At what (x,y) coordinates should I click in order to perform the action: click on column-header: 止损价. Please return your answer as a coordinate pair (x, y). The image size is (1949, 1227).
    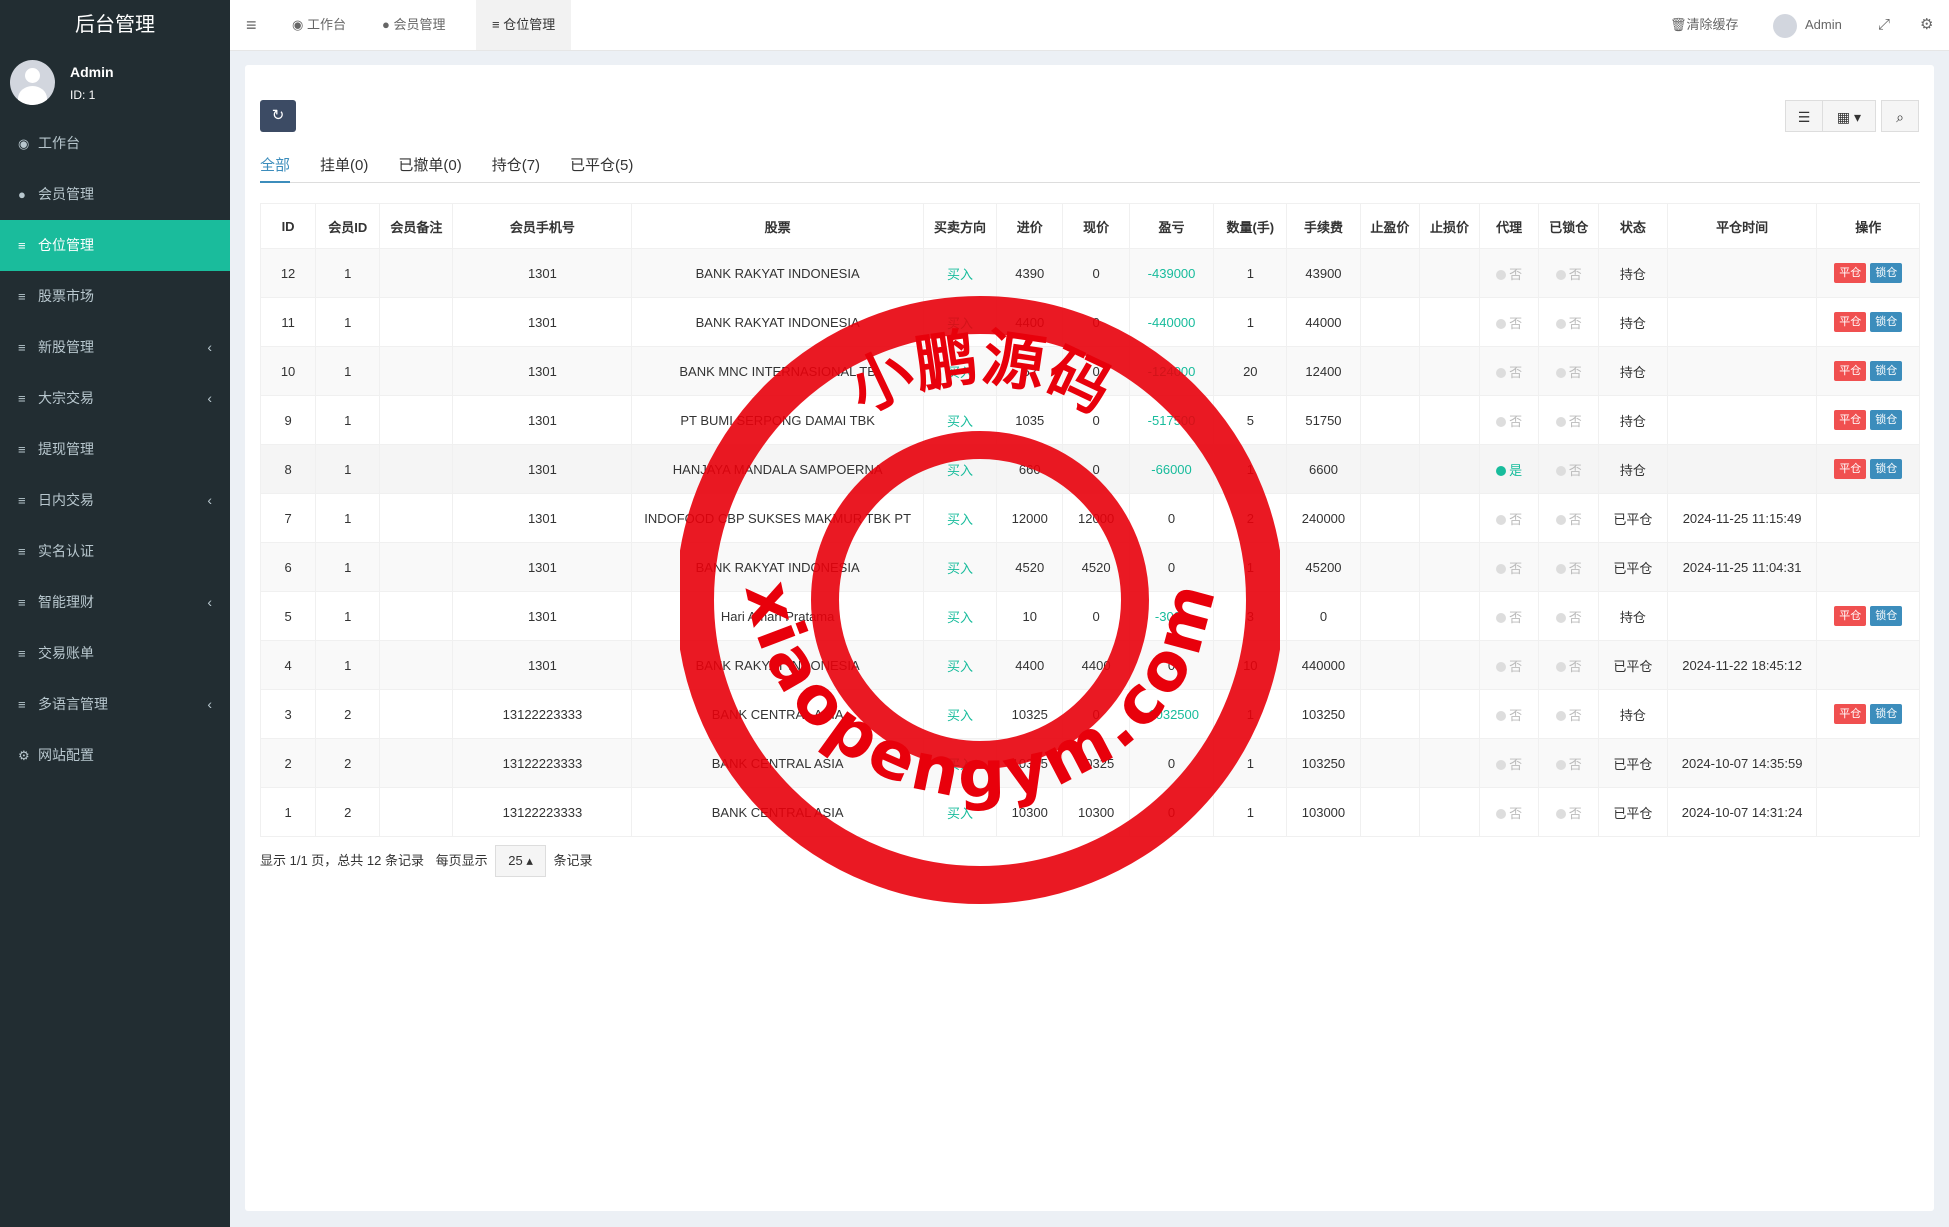
    Looking at the image, I should click on (1449, 226).